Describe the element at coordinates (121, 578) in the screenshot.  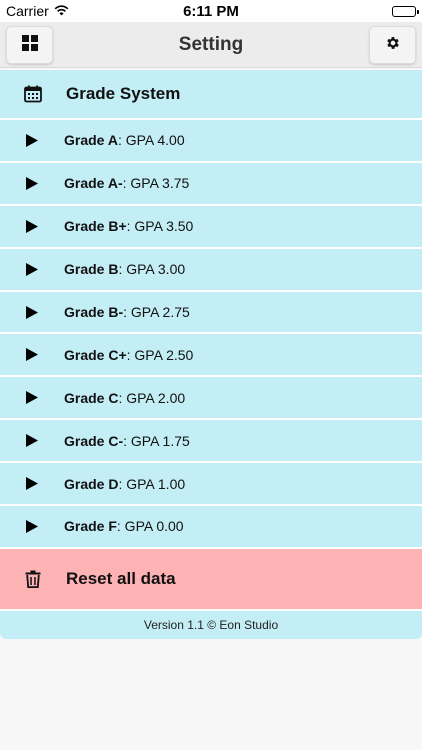
I see `reset-all-data-label: Reset all data` at that location.